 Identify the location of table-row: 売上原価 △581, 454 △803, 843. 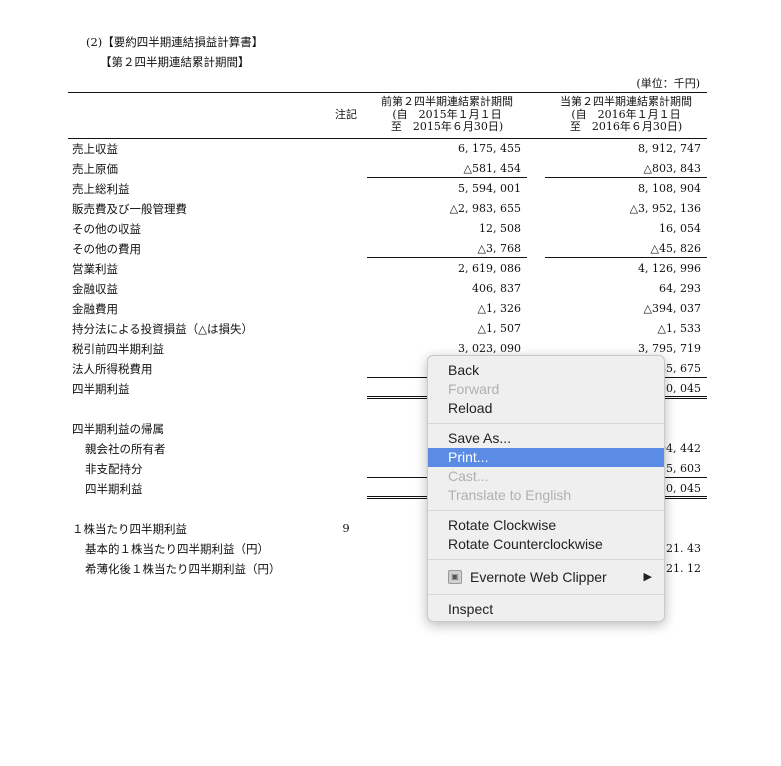
(390, 169).